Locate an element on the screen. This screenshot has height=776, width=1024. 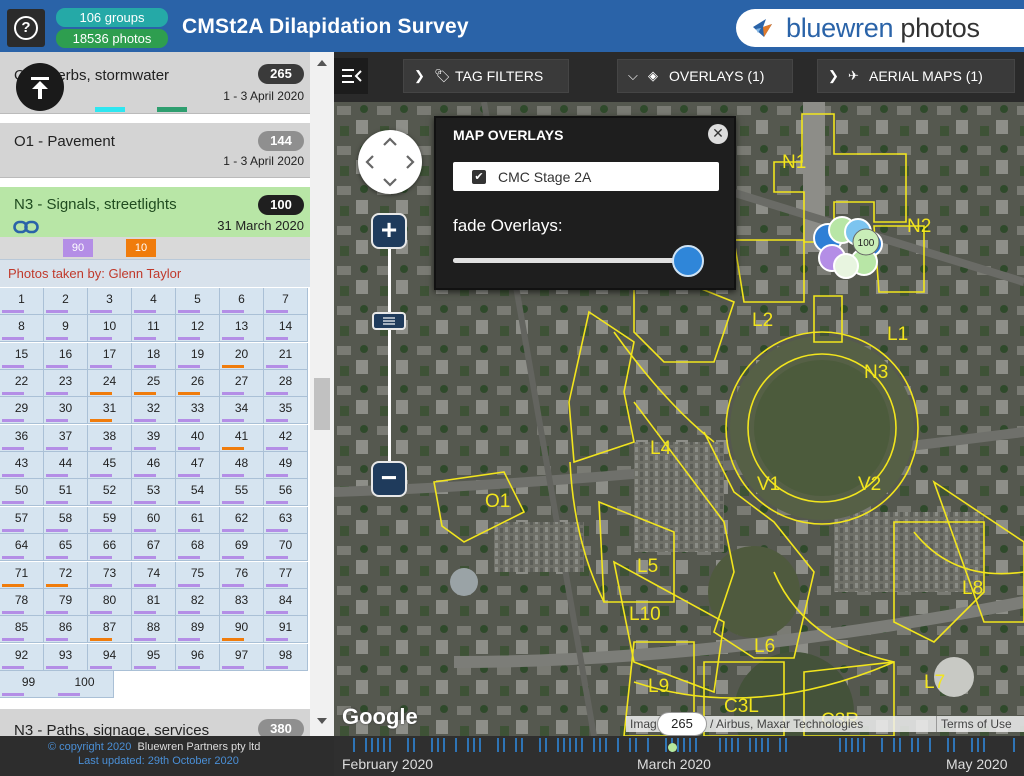
photo-thumbnail: 38 is located at coordinates (110, 438).